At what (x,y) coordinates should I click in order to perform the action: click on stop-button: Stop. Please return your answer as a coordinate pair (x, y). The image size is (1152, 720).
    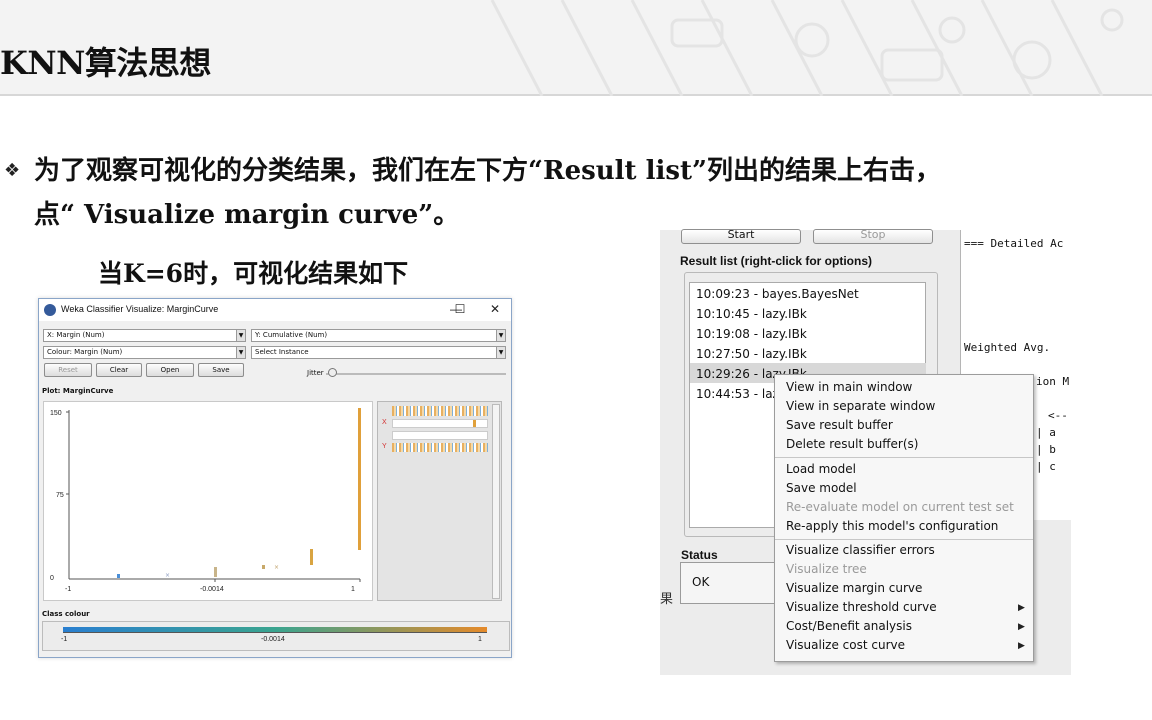
    Looking at the image, I should click on (873, 236).